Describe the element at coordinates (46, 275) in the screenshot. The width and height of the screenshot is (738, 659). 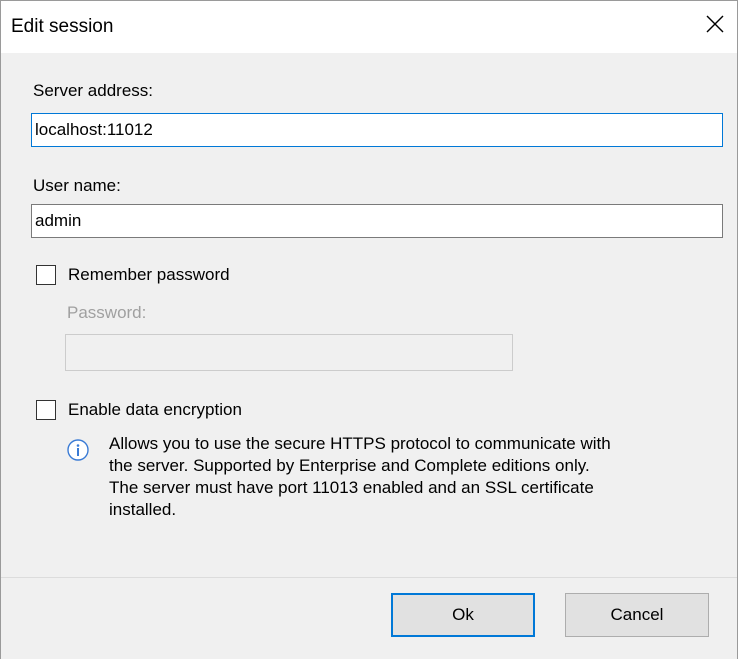
I see `remember-password-checkbox` at that location.